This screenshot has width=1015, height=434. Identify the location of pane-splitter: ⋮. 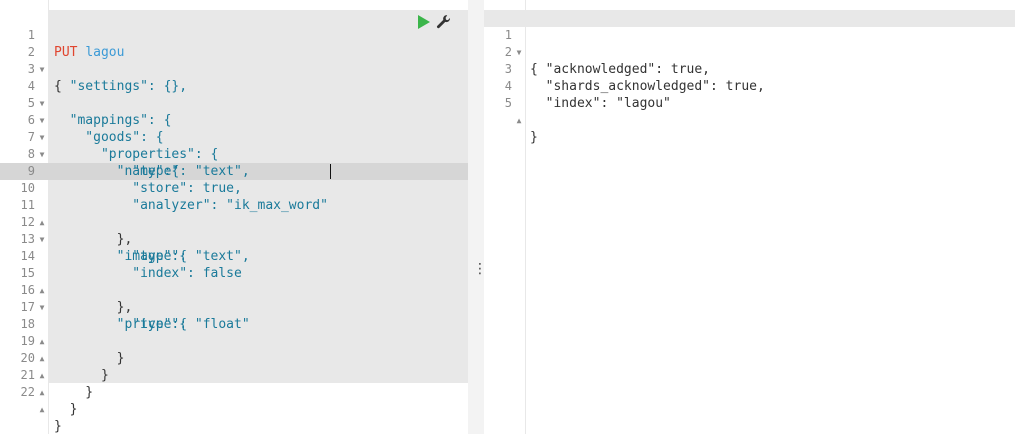
(477, 217).